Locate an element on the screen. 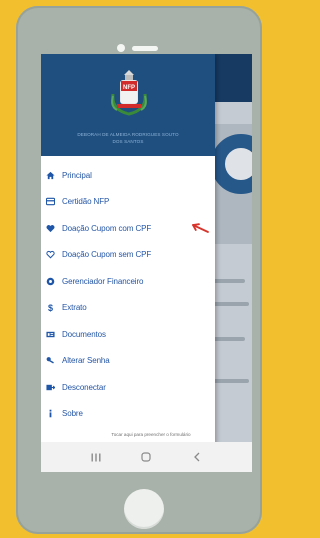 This screenshot has width=320, height=538. menu-item-gerenciador-financeiro: Gerenciador Financeiro is located at coordinates (128, 281).